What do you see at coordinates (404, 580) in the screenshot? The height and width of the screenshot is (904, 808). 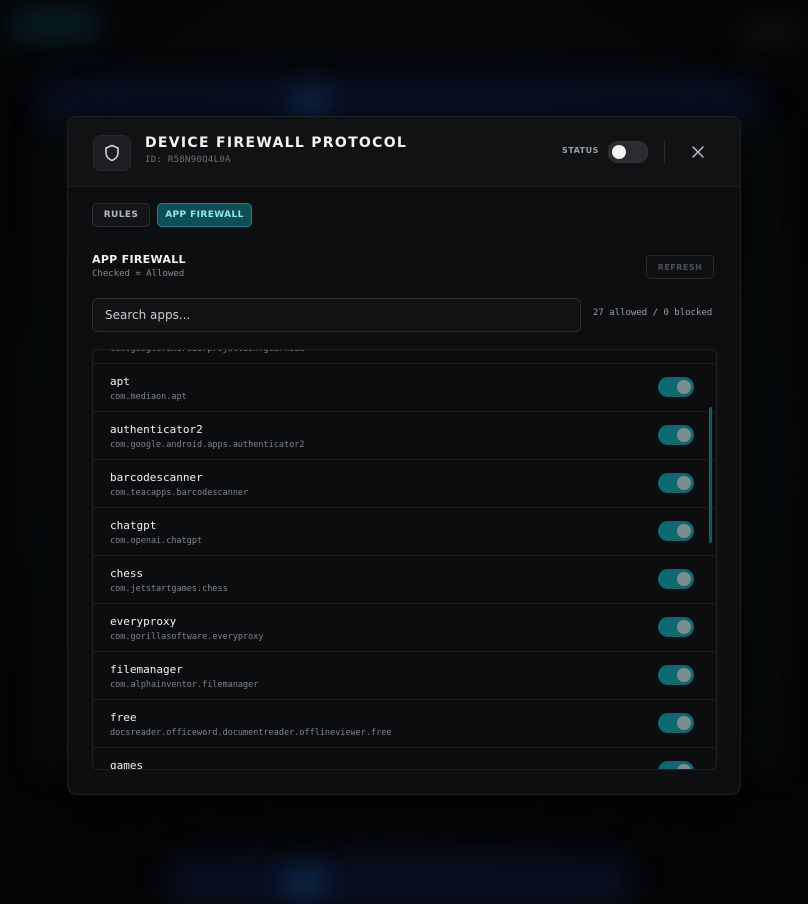 I see `app-row: chess com.jetstartgames.chess` at bounding box center [404, 580].